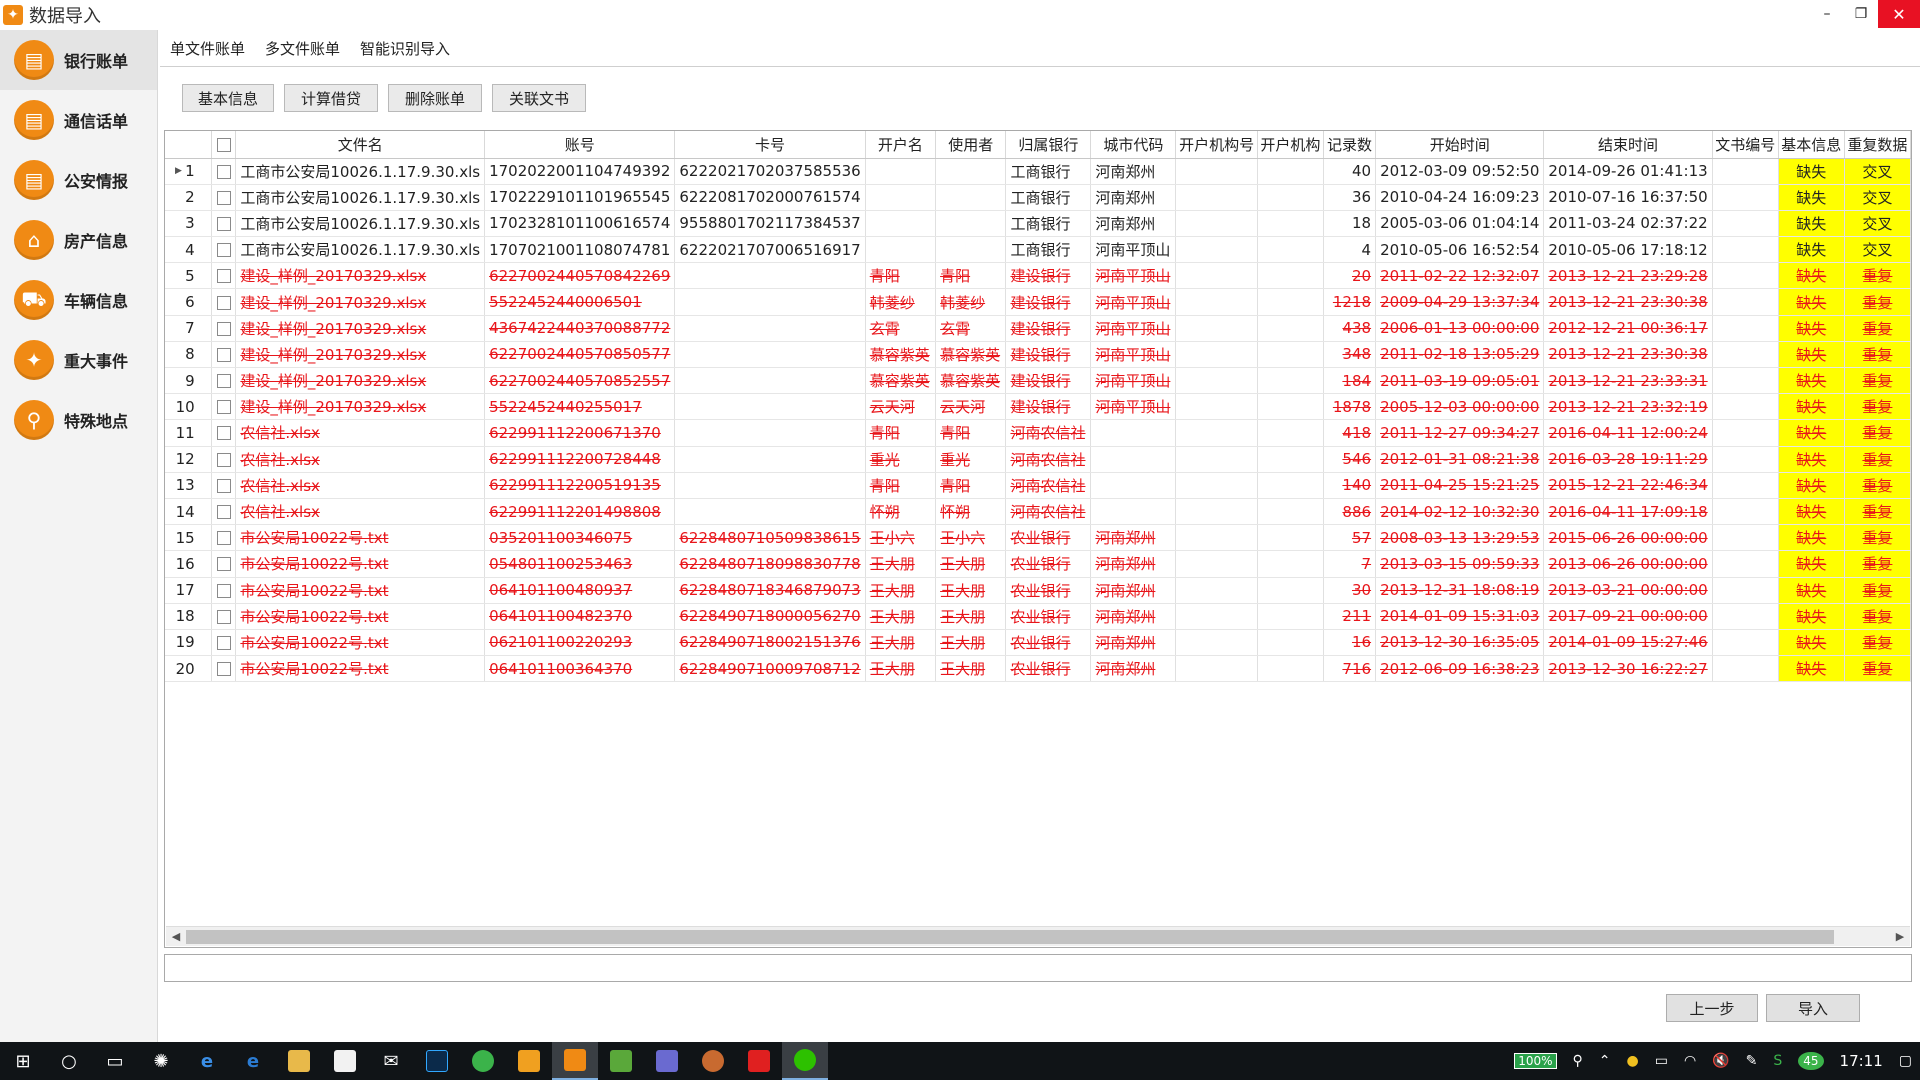 The width and height of the screenshot is (1920, 1080). Describe the element at coordinates (1628, 145) in the screenshot. I see `col-end-time: 结束时间` at that location.